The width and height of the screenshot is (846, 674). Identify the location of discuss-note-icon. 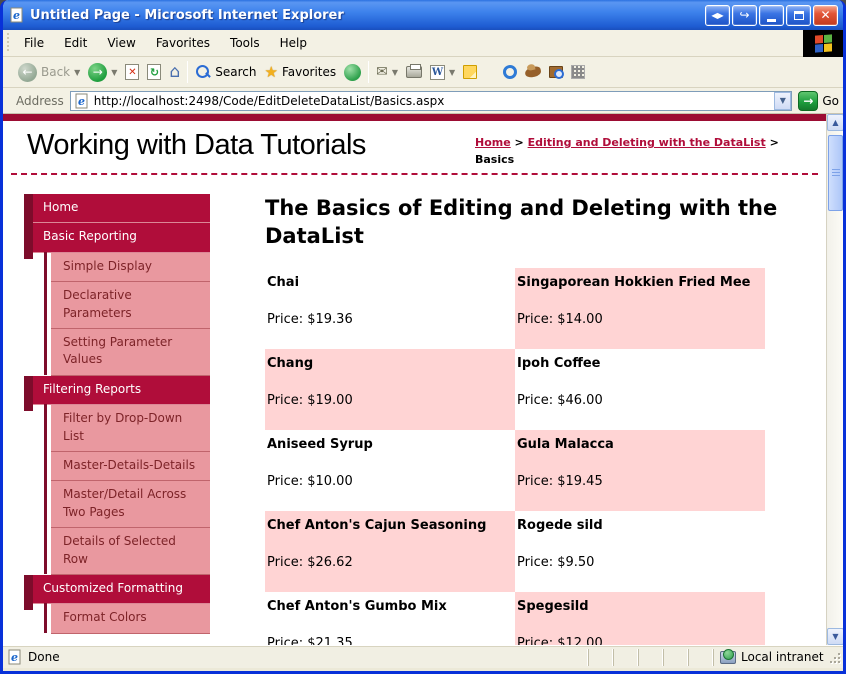
(470, 72).